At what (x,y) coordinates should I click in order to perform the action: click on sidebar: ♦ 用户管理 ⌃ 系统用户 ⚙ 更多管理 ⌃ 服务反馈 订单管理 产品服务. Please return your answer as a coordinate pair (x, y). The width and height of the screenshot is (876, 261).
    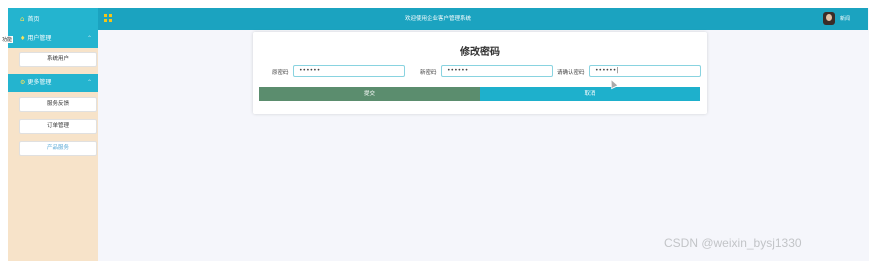
    Looking at the image, I should click on (53, 145).